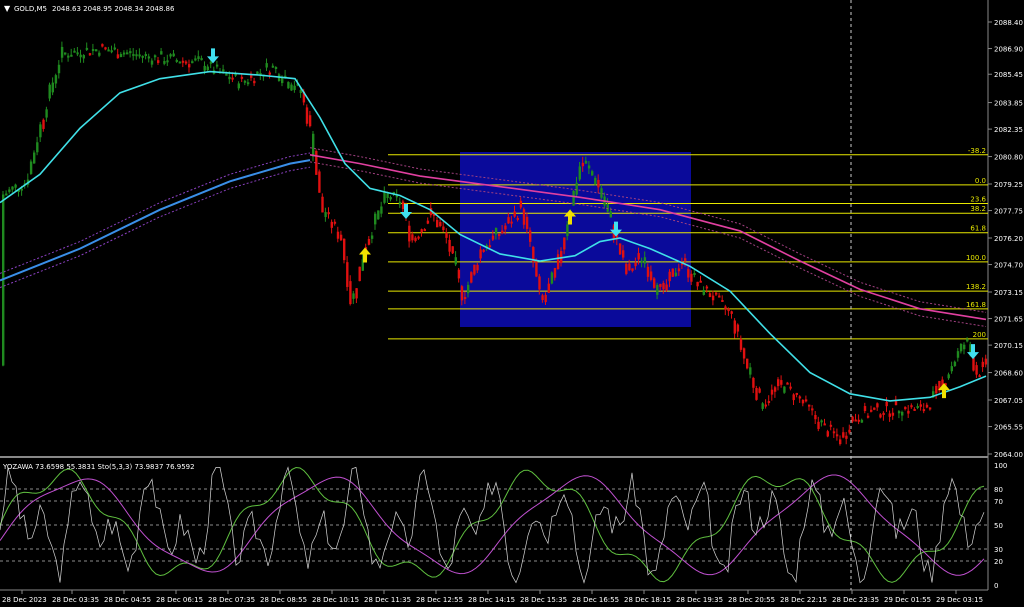  What do you see at coordinates (1008, 158) in the screenshot?
I see `price-axis-label: 2080.80` at bounding box center [1008, 158].